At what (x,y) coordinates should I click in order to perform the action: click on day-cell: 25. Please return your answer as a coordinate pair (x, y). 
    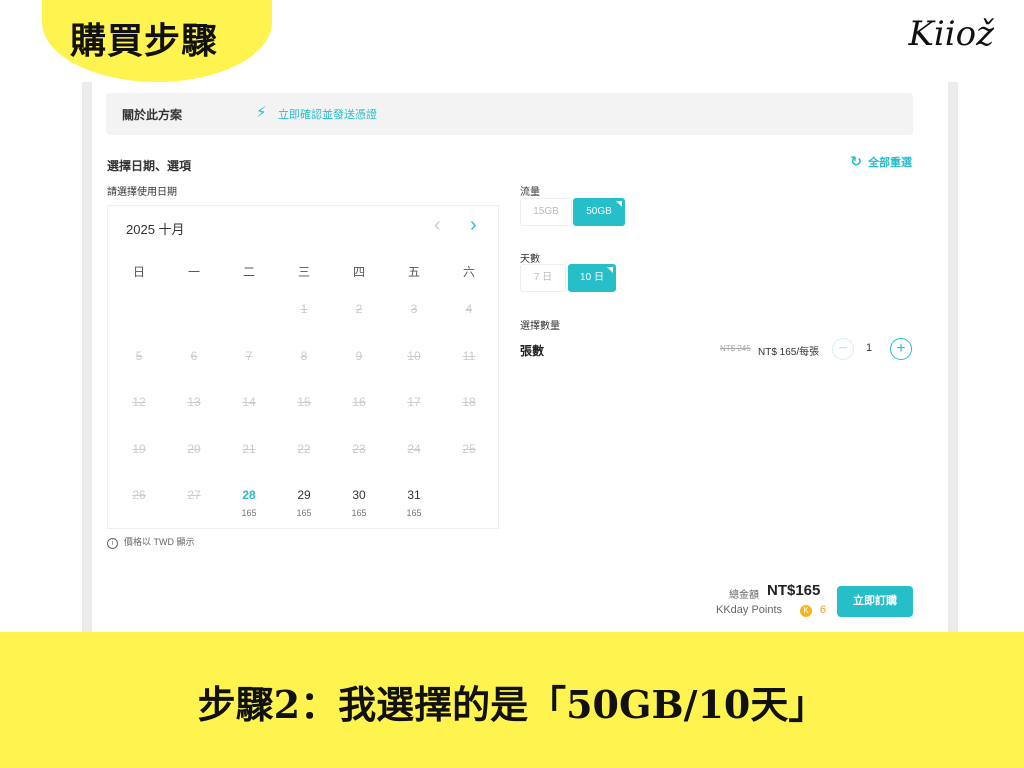
    Looking at the image, I should click on (469, 449).